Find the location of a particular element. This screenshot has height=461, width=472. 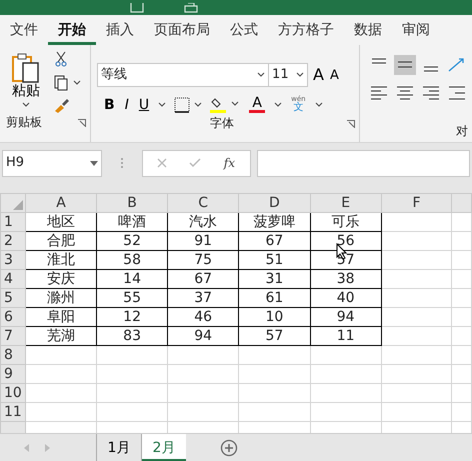

row-header: 1 is located at coordinates (13, 222).